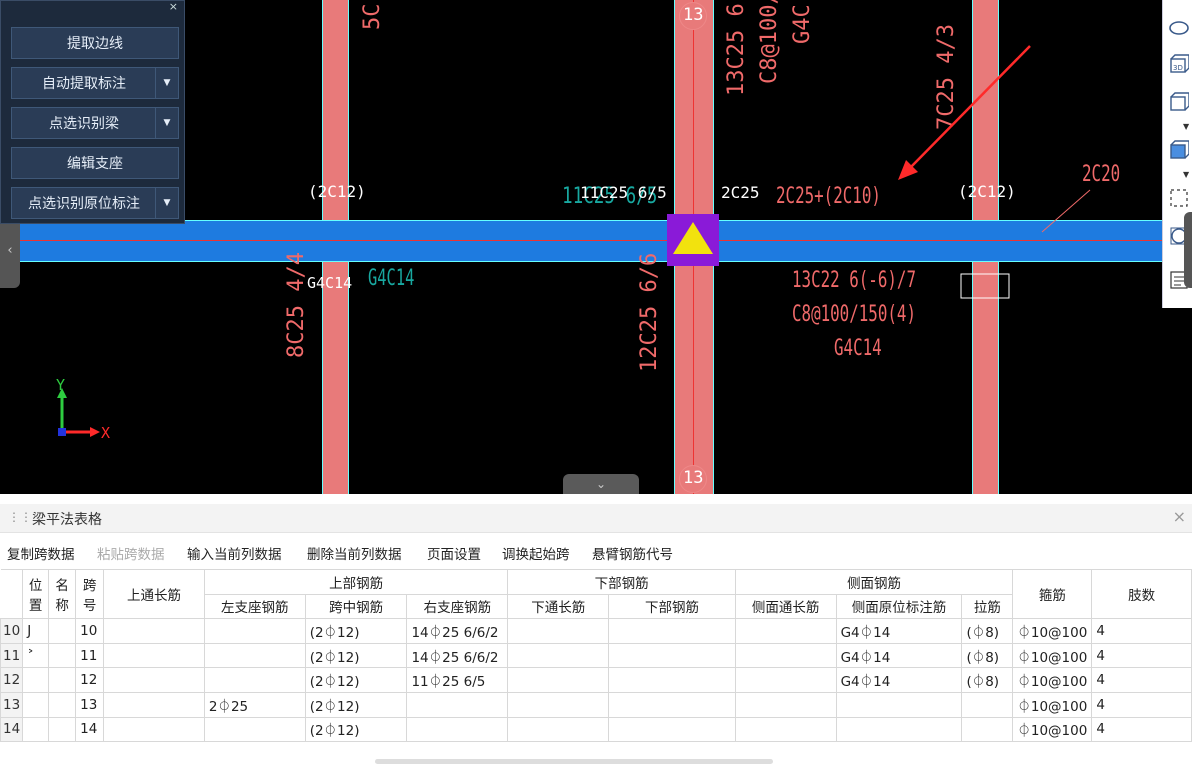 This screenshot has height=769, width=1192. I want to click on table-row: 12 12 (2⏀12) 11⏀25 6/5 G4⏀14 (⏀8) ⏀10@100 4, so click(596, 680).